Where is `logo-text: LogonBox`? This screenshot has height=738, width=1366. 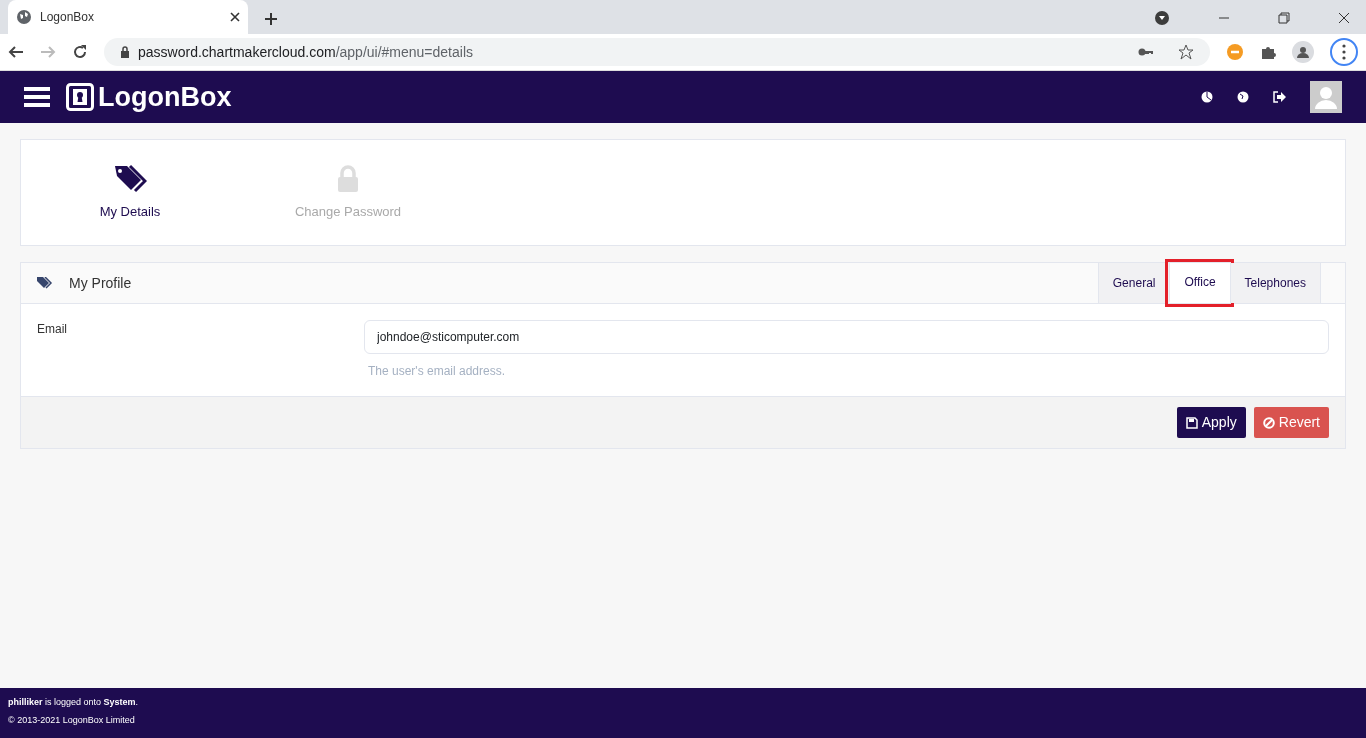 logo-text: LogonBox is located at coordinates (165, 97).